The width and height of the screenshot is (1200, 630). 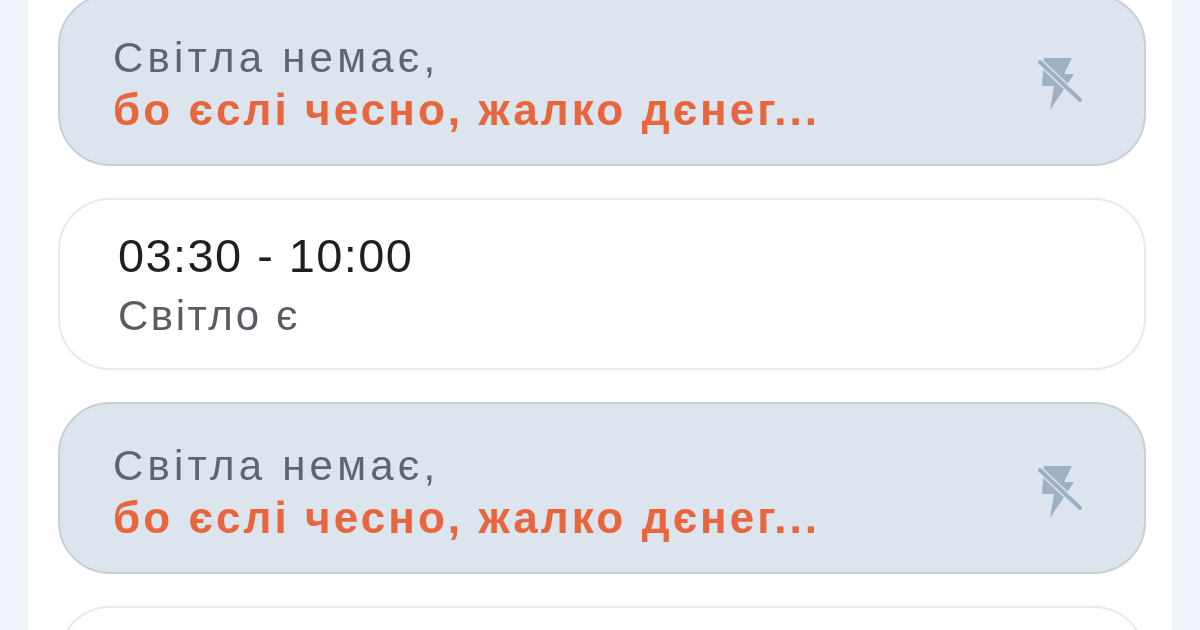 What do you see at coordinates (209, 316) in the screenshot?
I see `status-text: Світло є` at bounding box center [209, 316].